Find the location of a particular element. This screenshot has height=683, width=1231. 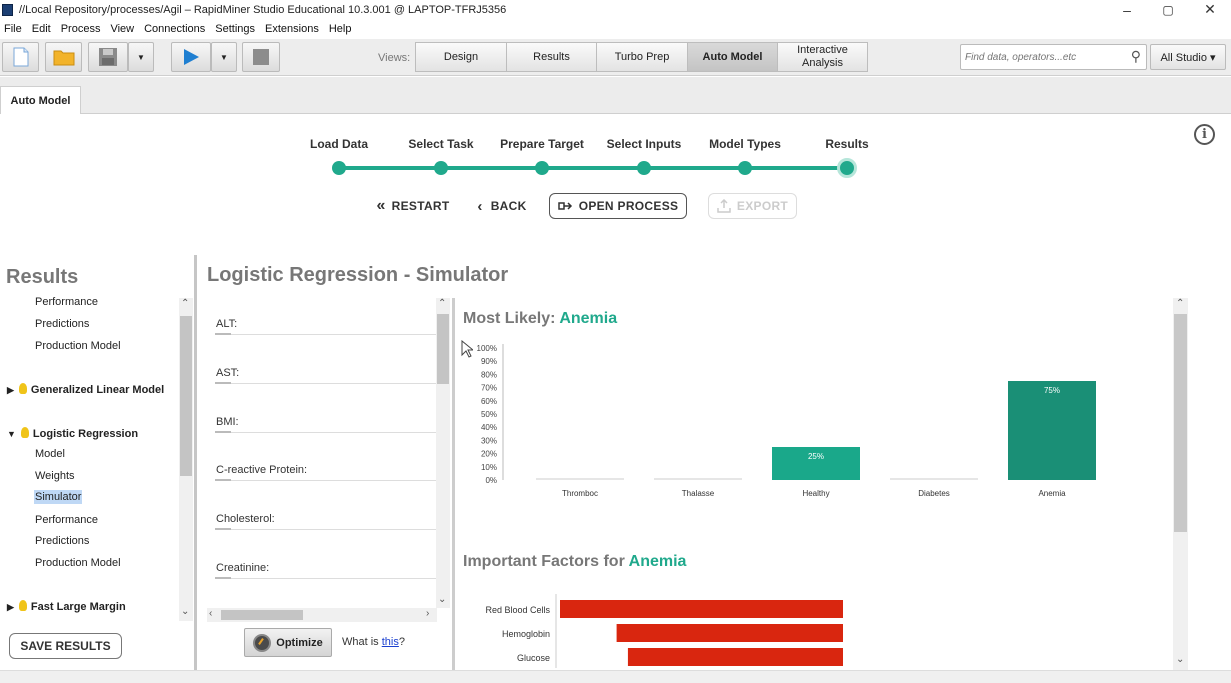

search-input is located at coordinates (1041, 57).